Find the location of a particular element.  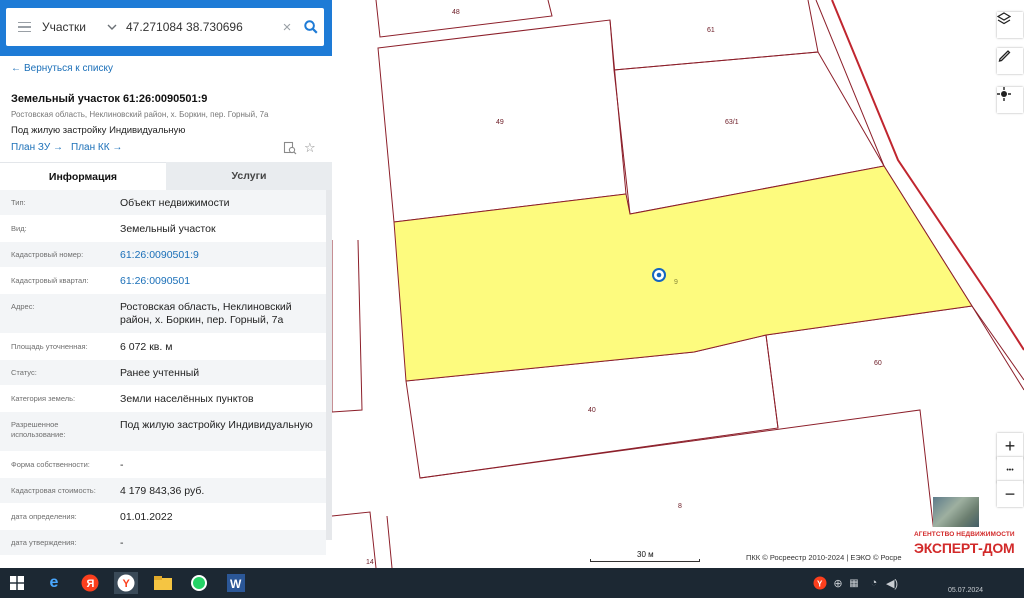

plan-kk-link: План КК → is located at coordinates (96, 147).